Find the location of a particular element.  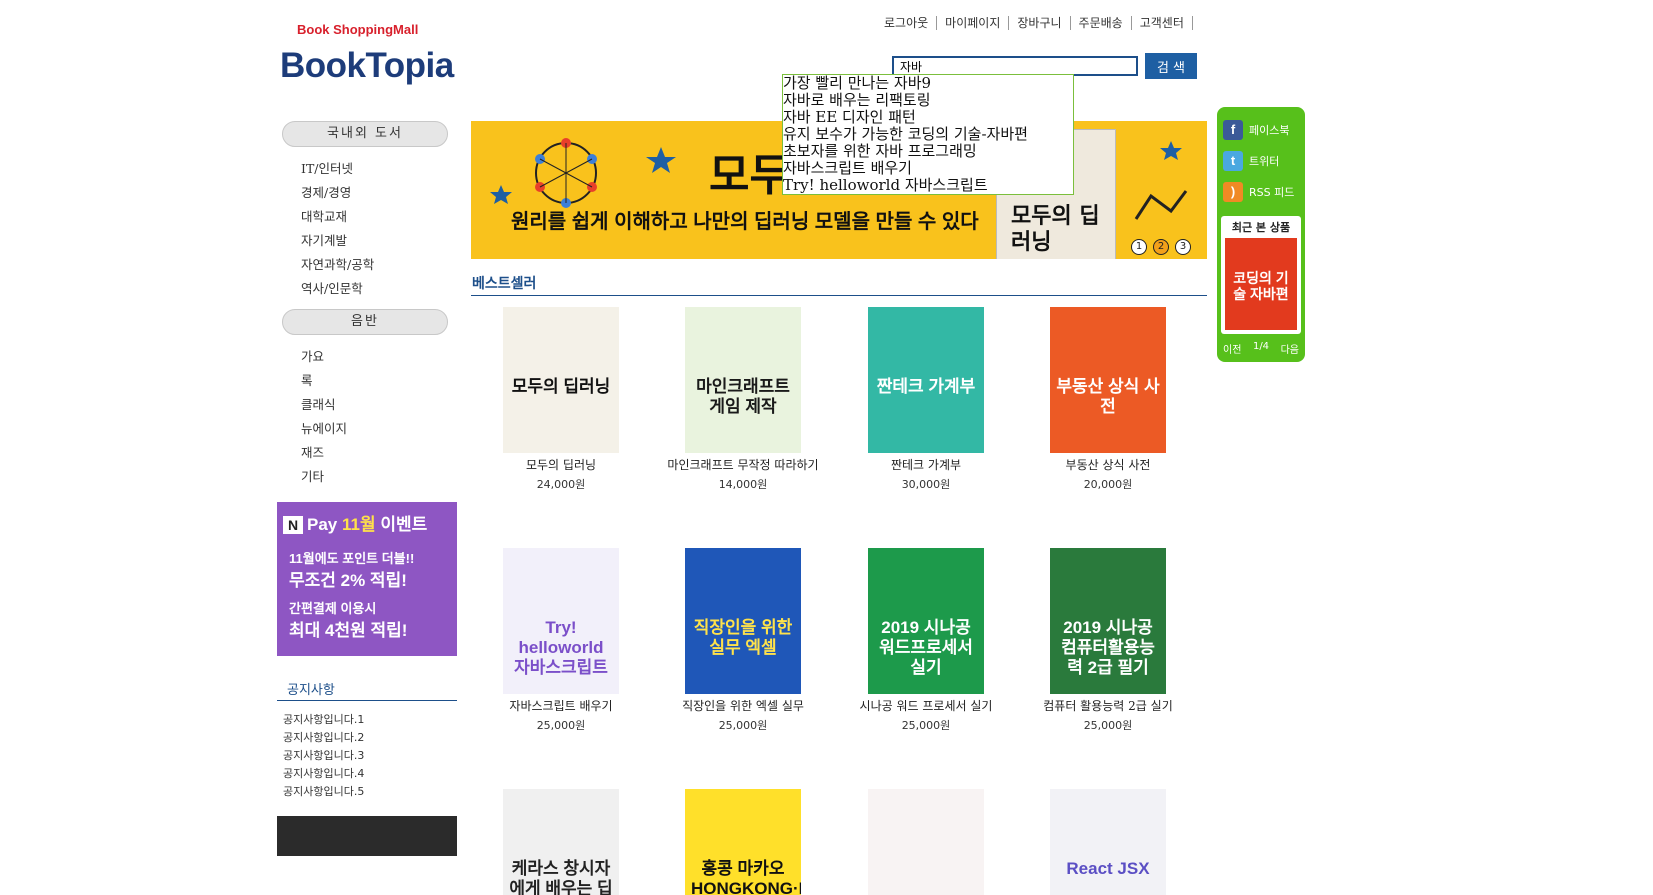

product-card: 홍콩 마카오 HONGKONG·MACAO is located at coordinates (743, 842).